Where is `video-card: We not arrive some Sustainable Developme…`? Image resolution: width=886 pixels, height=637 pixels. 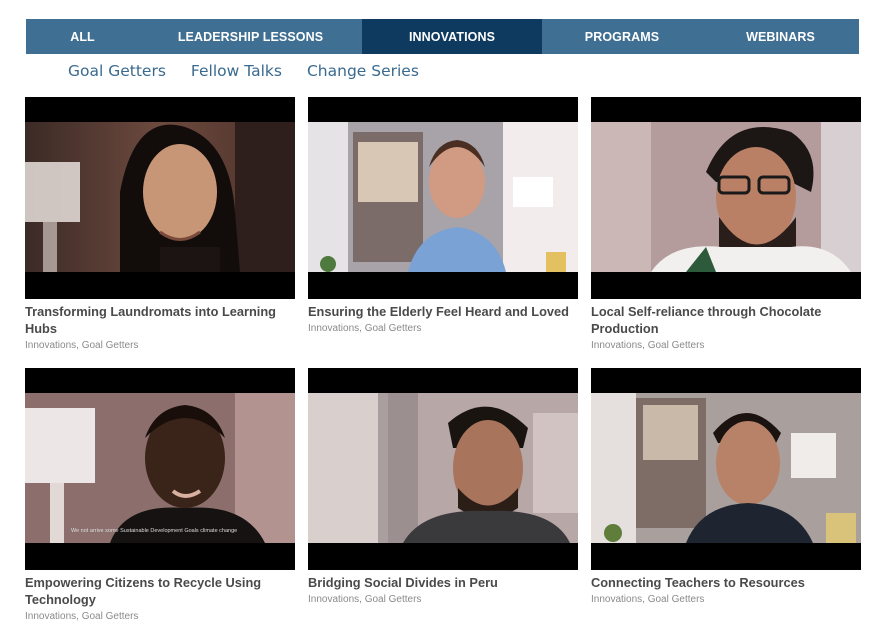
video-card: We not arrive some Sustainable Developme… is located at coordinates (160, 495).